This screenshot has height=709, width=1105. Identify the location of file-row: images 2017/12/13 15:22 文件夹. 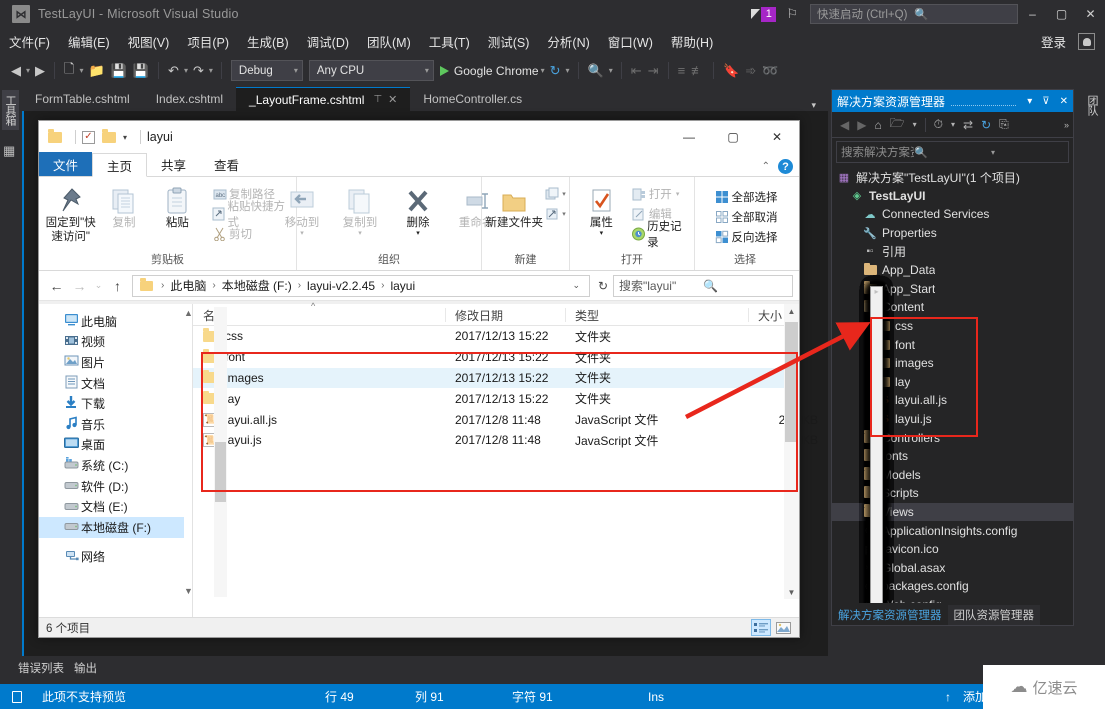
(496, 378).